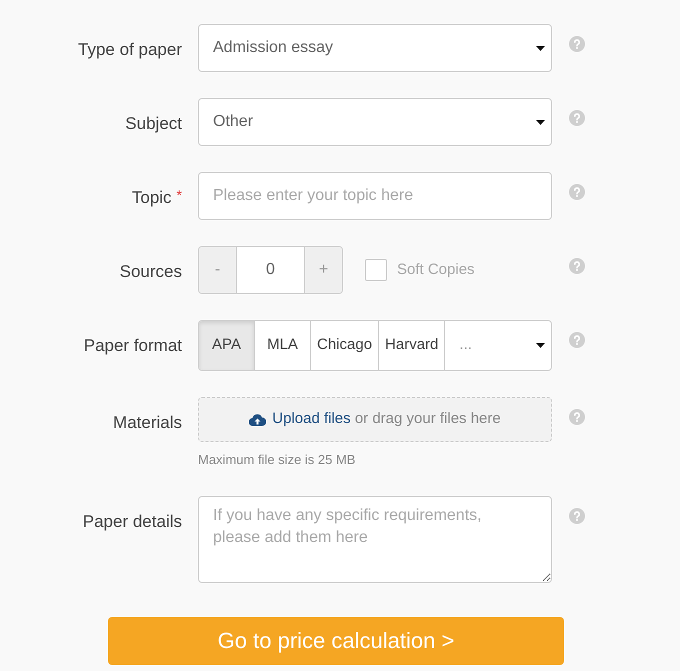 Image resolution: width=680 pixels, height=671 pixels. I want to click on field-label: Paper format, so click(133, 346).